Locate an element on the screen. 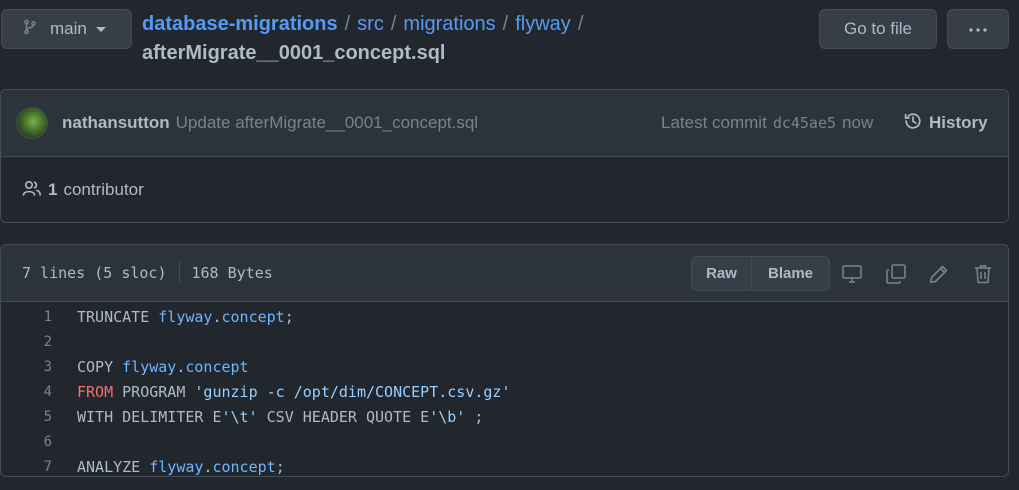 The height and width of the screenshot is (490, 1019). line-content: ANALYZE flyway.concept; is located at coordinates (181, 467).